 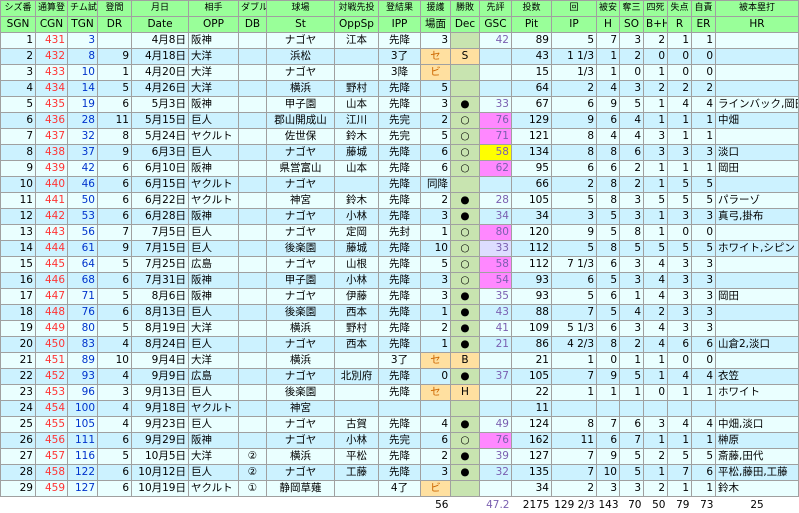 What do you see at coordinates (574, 504) in the screenshot?
I see `total-innings: 129 2/3` at bounding box center [574, 504].